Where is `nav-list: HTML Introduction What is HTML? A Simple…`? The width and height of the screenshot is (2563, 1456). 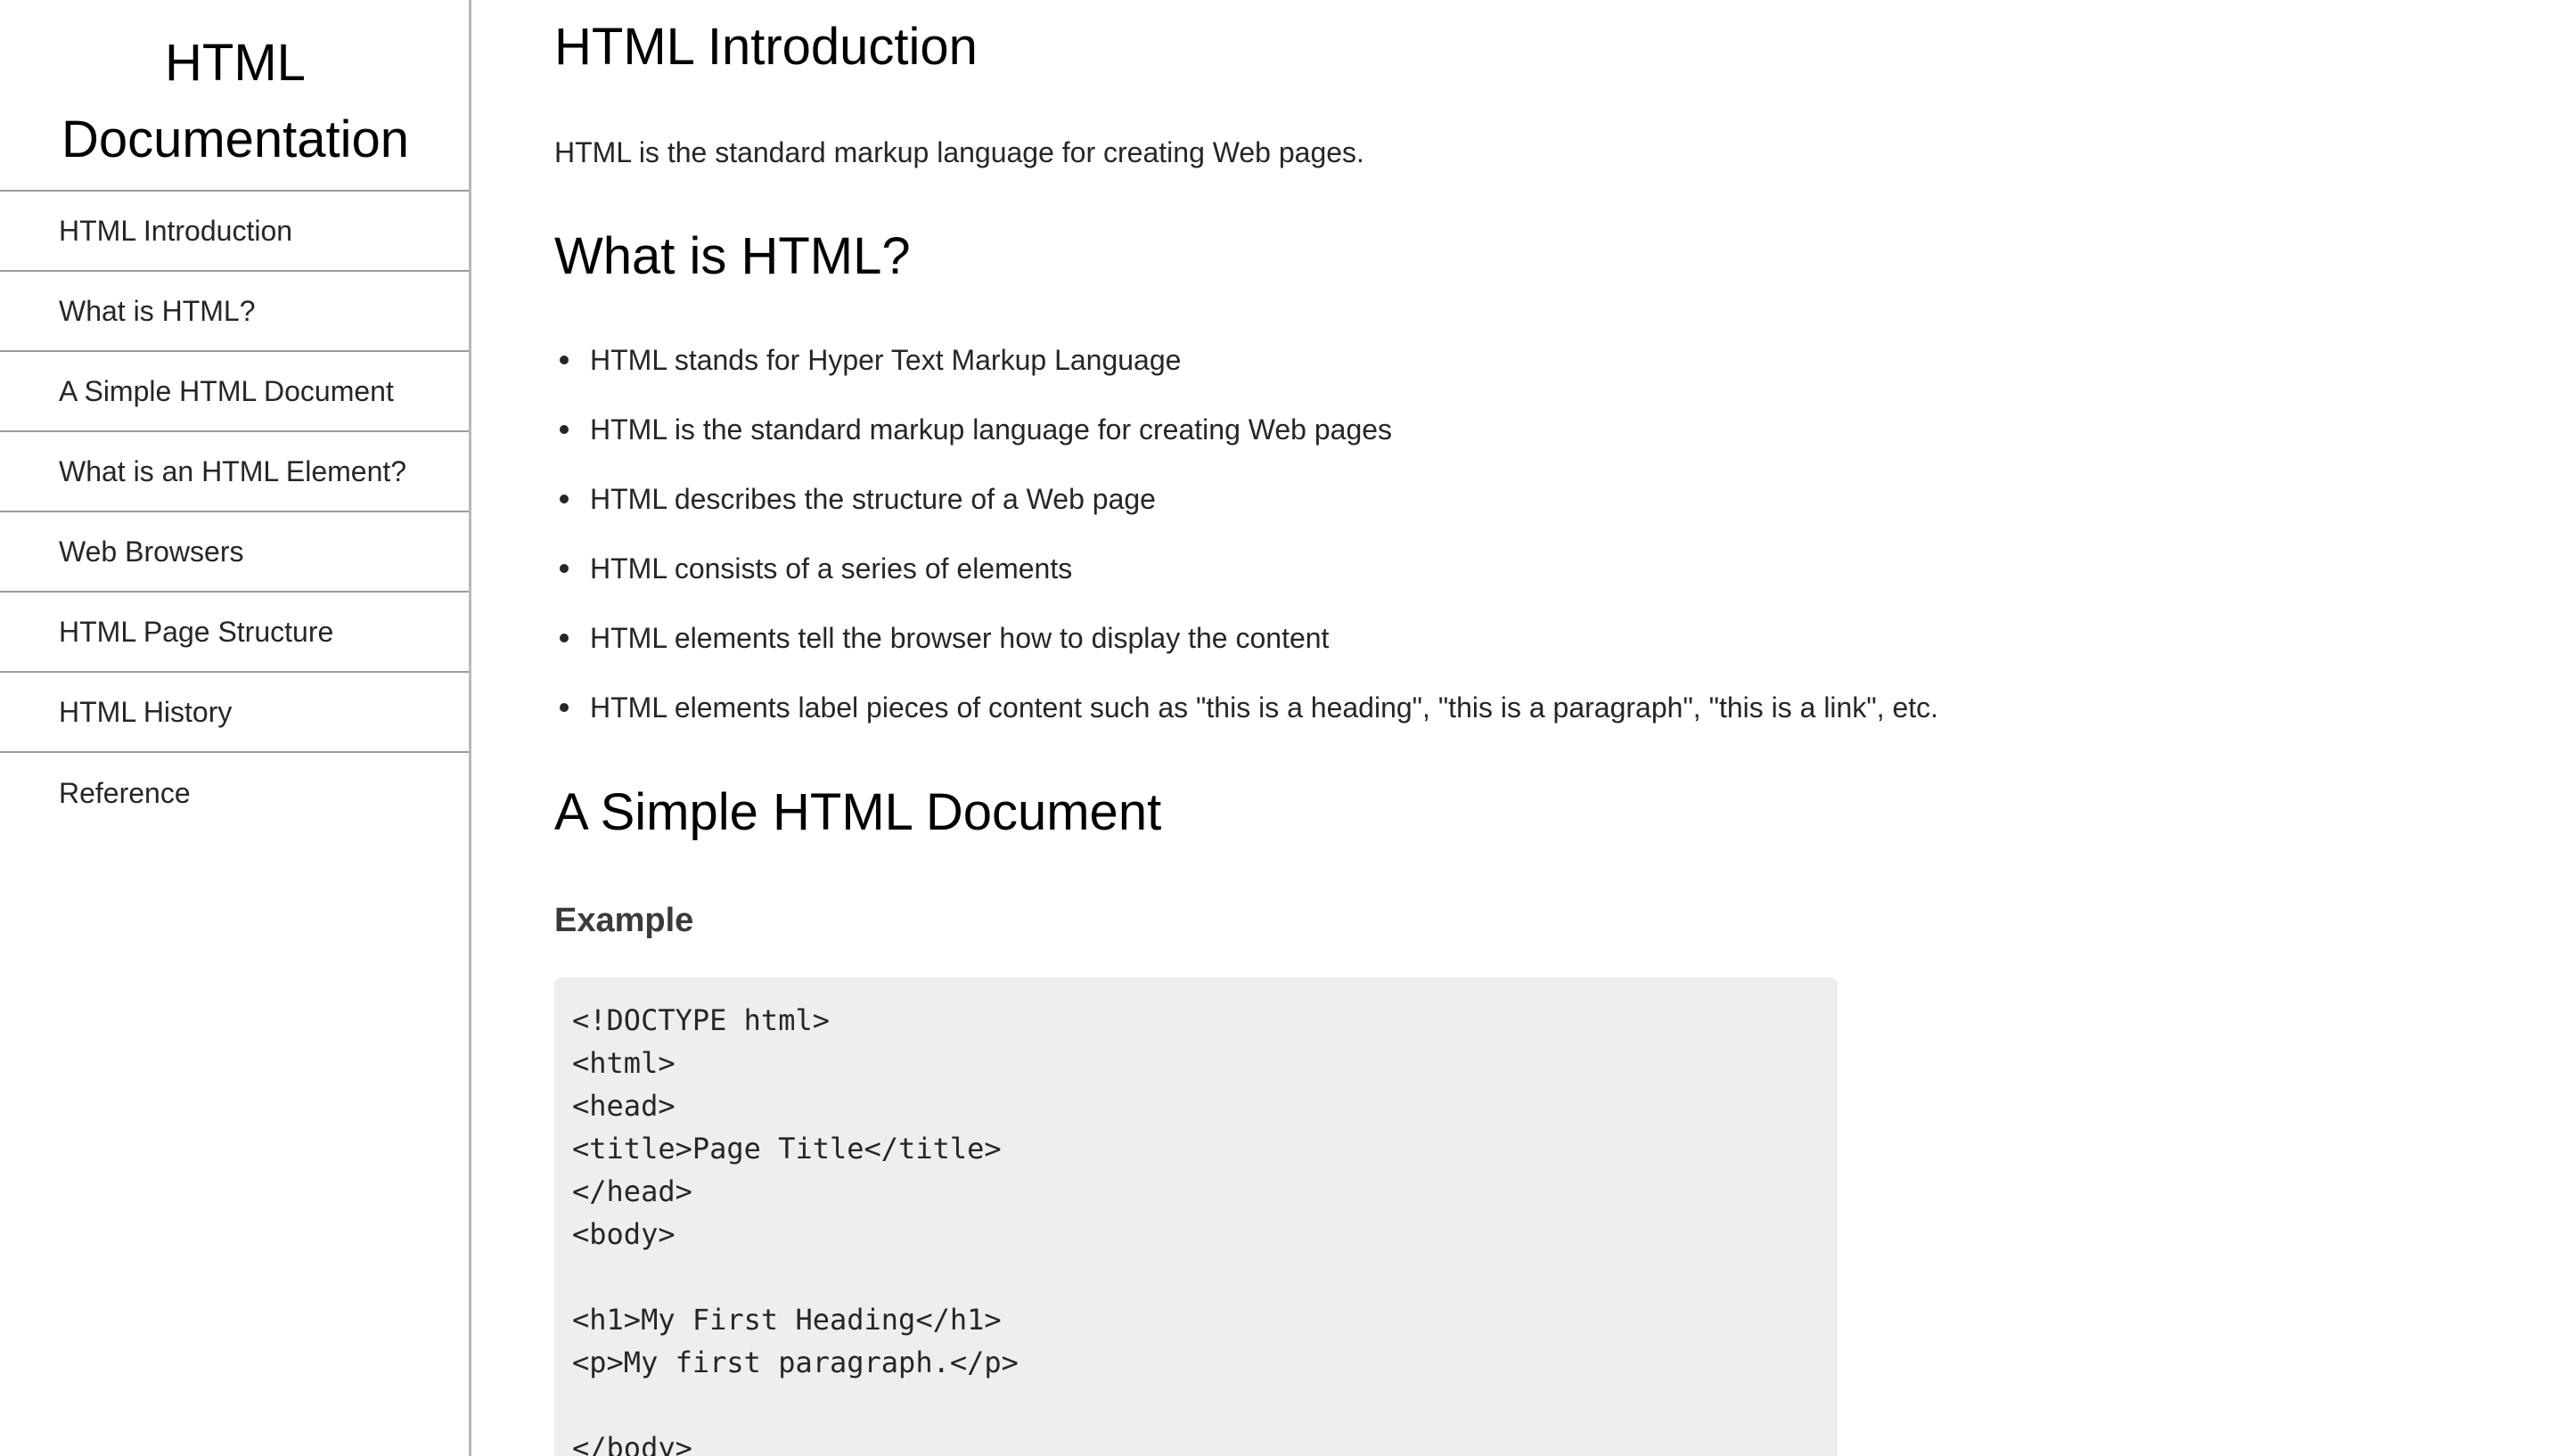
nav-list: HTML Introduction What is HTML? A Simple… is located at coordinates (234, 512).